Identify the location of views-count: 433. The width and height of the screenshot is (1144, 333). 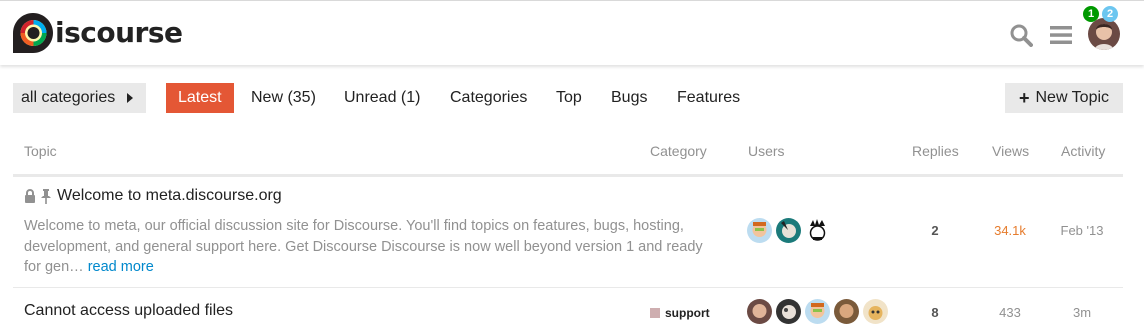
(1010, 312).